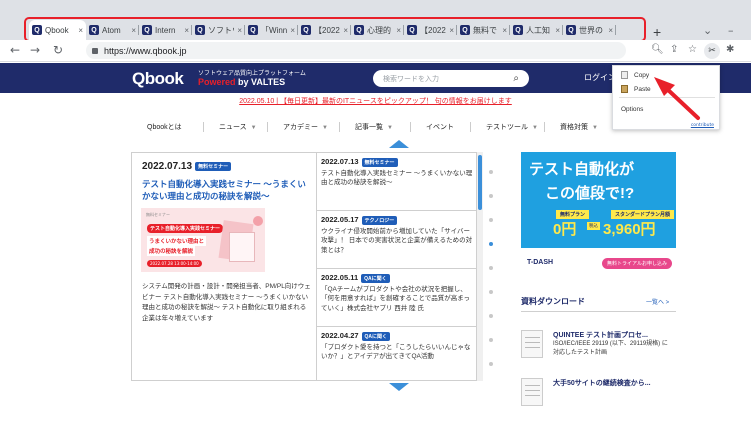 The height and width of the screenshot is (434, 751). What do you see at coordinates (707, 30) in the screenshot?
I see `chevron-down-icon: ⌄` at bounding box center [707, 30].